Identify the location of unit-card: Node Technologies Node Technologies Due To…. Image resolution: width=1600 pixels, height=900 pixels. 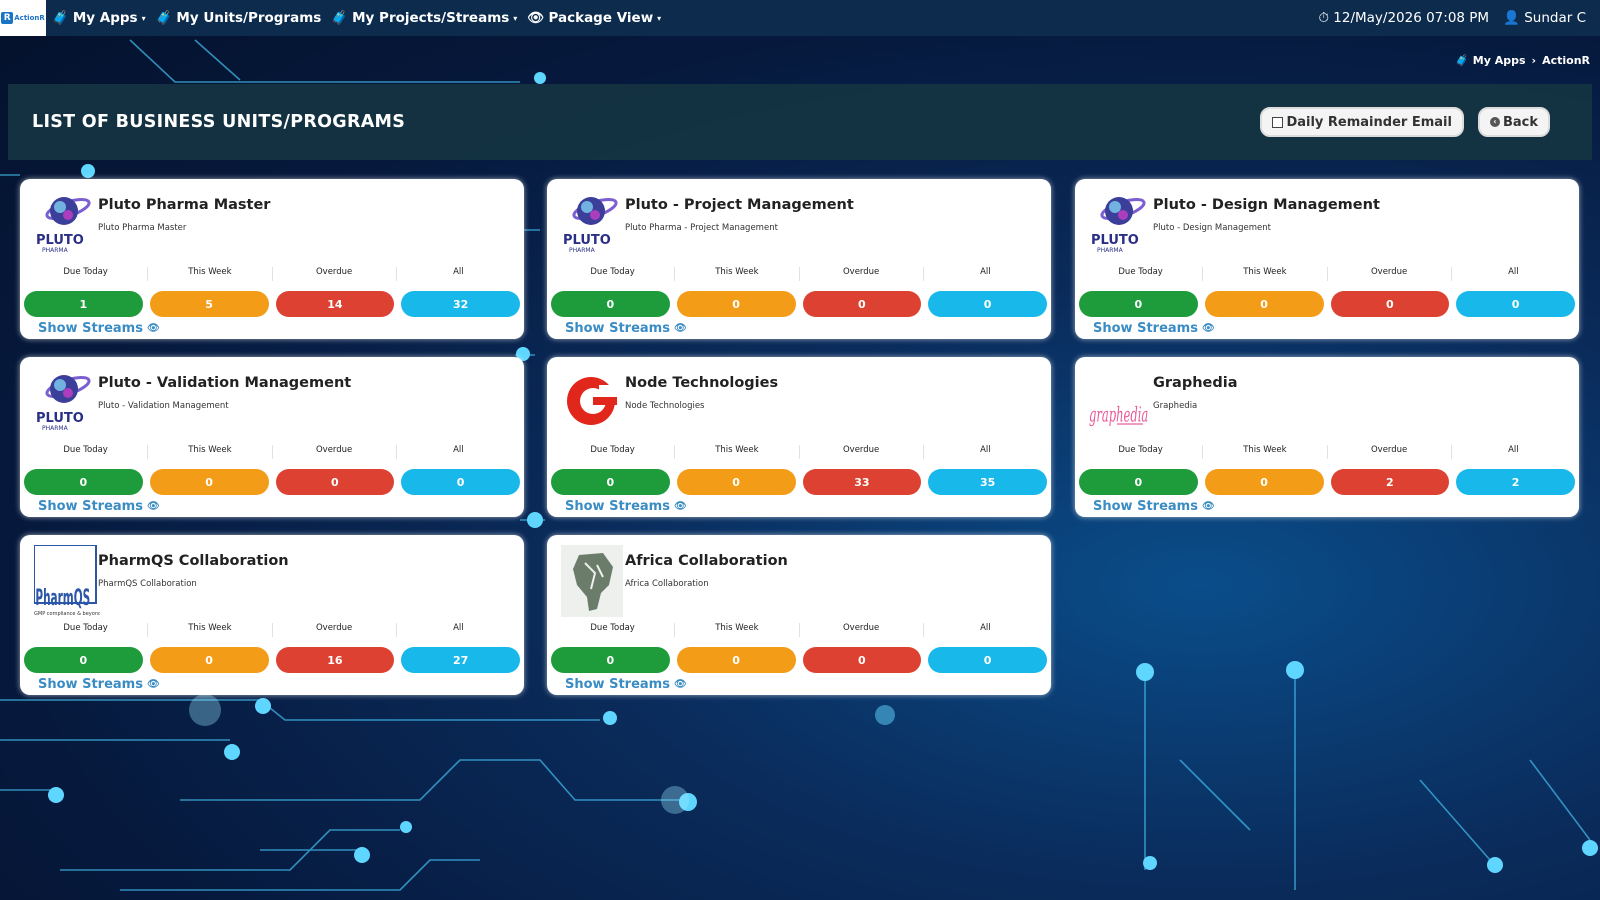
(799, 437).